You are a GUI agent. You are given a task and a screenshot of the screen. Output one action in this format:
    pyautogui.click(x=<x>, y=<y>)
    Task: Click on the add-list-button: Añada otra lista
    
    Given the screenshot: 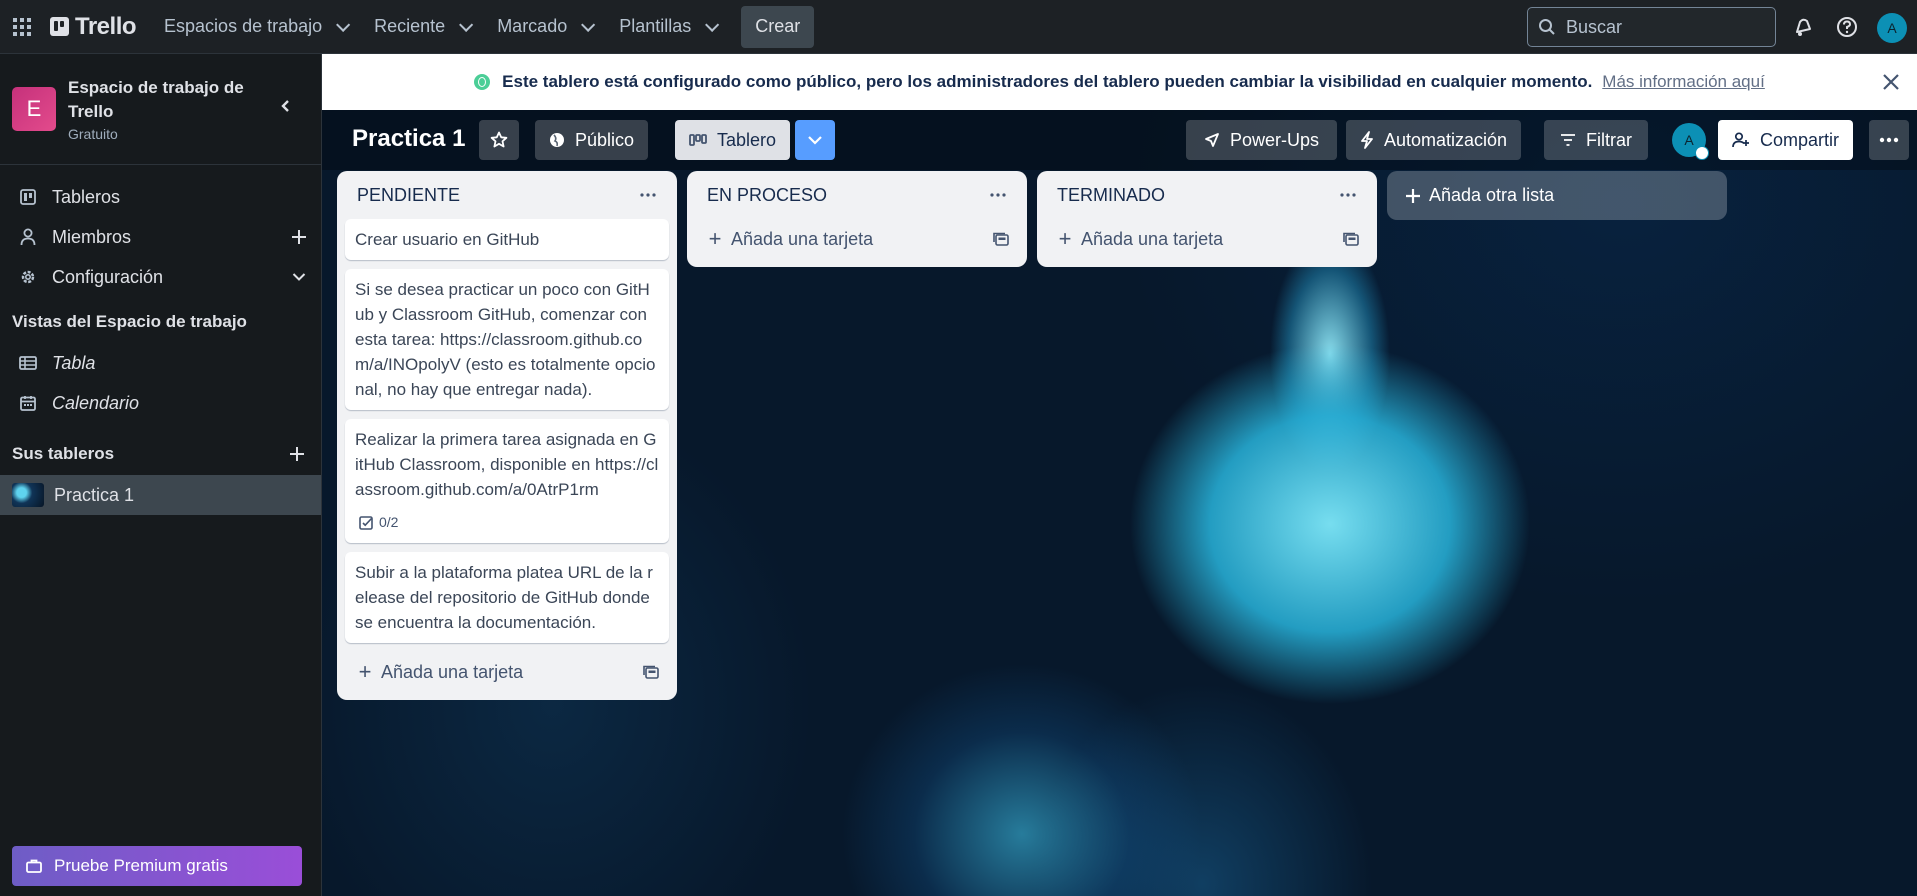 What is the action you would take?
    pyautogui.click(x=1557, y=195)
    